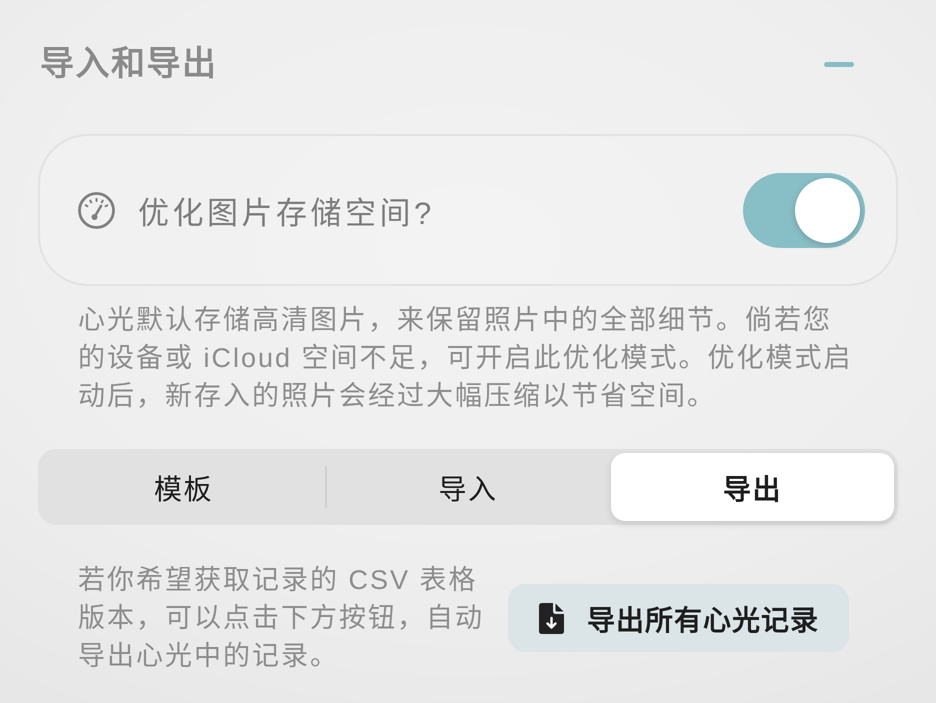 This screenshot has width=936, height=703. What do you see at coordinates (466, 358) in the screenshot?
I see `description-text: 心光默认存储高清图片，来保留照片中的全部细节。倘若您的设备或 iCloud 空间不足，可开启此优化模式。优化模式启动后，新存入的照片会经过大幅压缩以节省空间。` at bounding box center [466, 358].